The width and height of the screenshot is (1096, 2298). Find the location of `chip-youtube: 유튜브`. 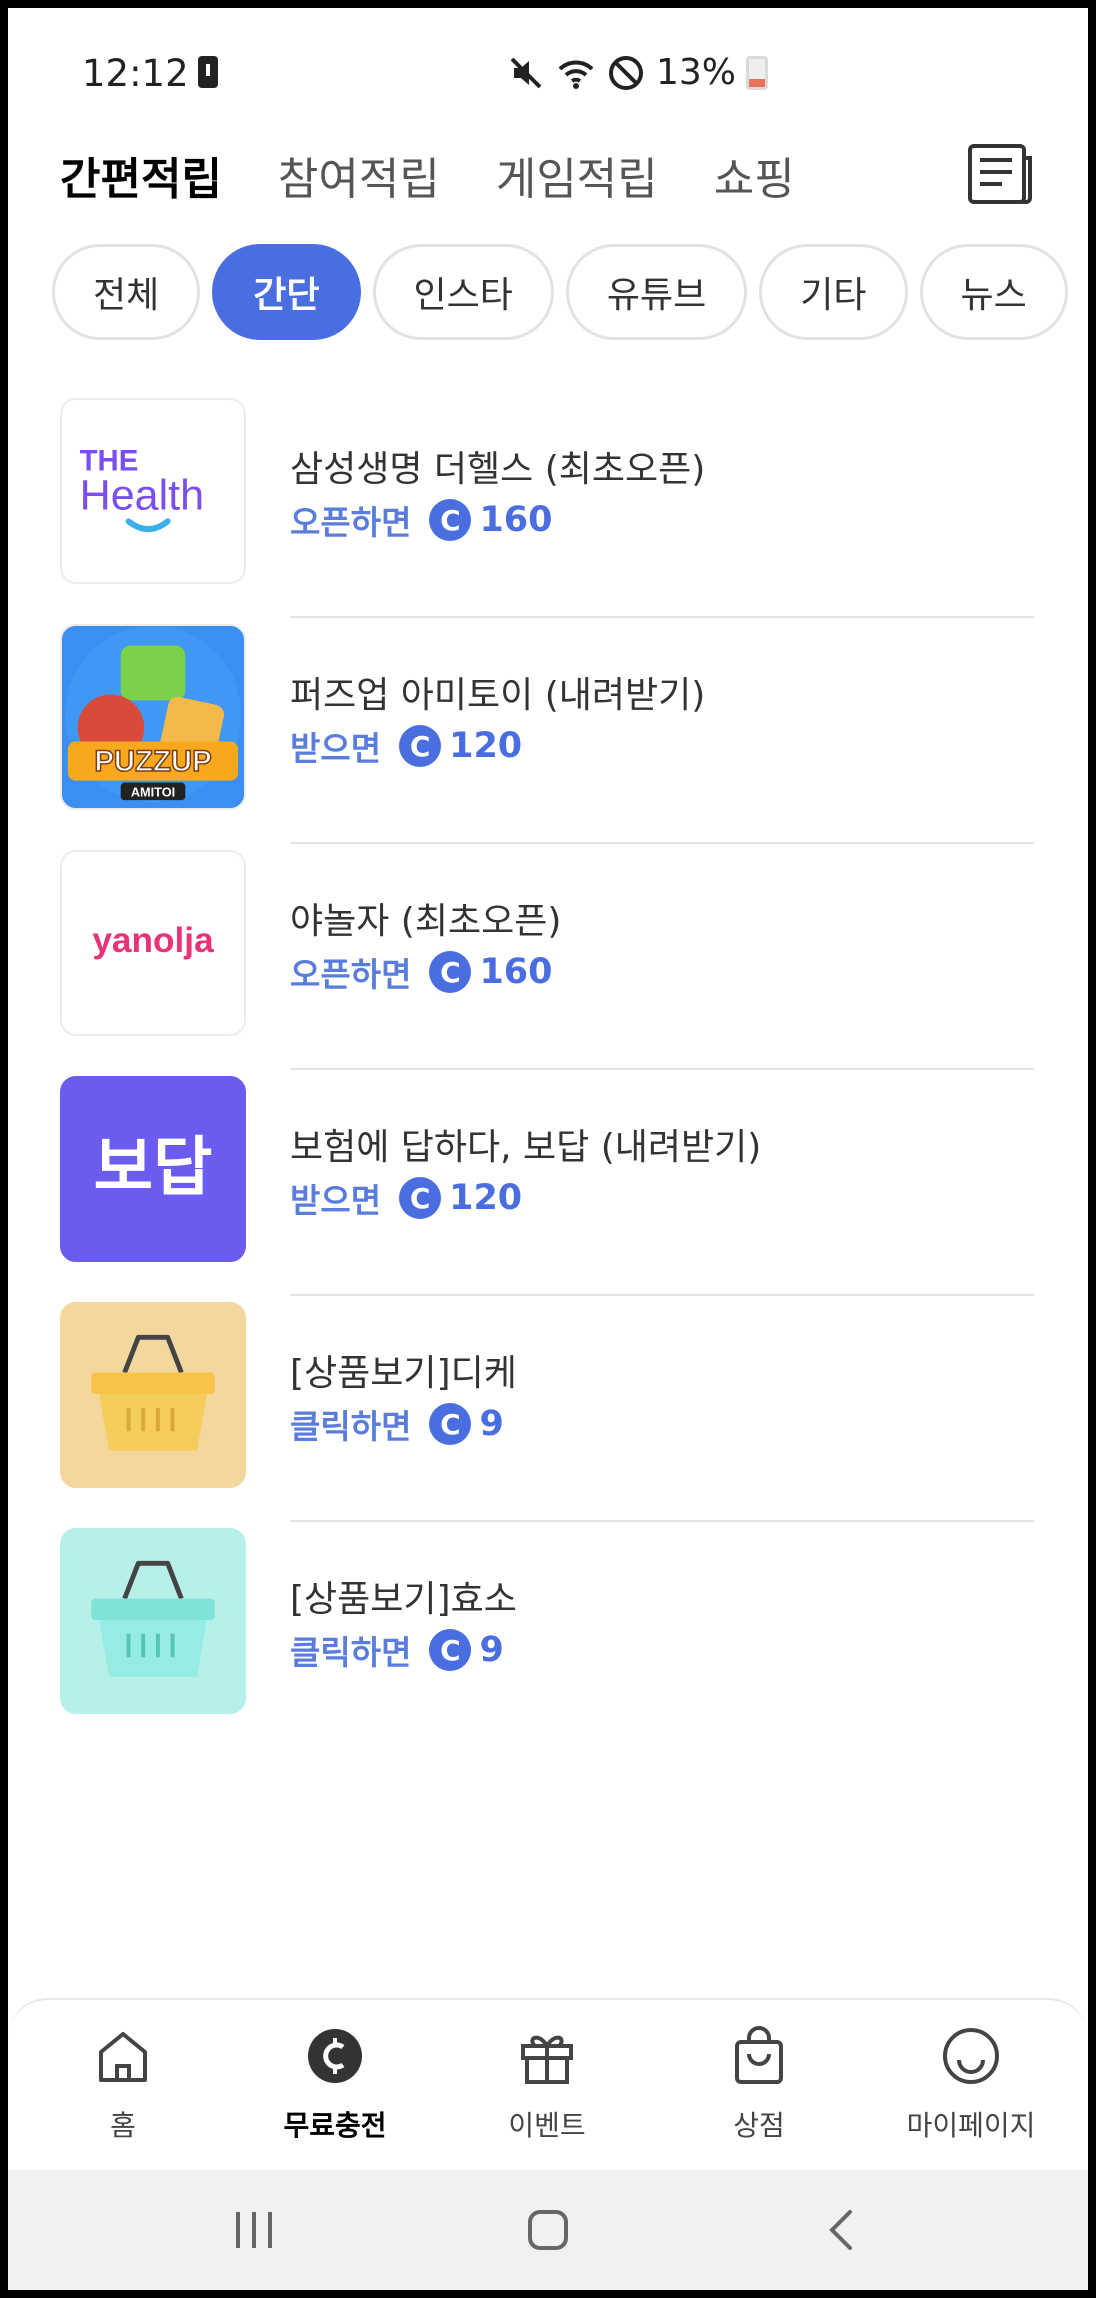

chip-youtube: 유튜브 is located at coordinates (656, 292).